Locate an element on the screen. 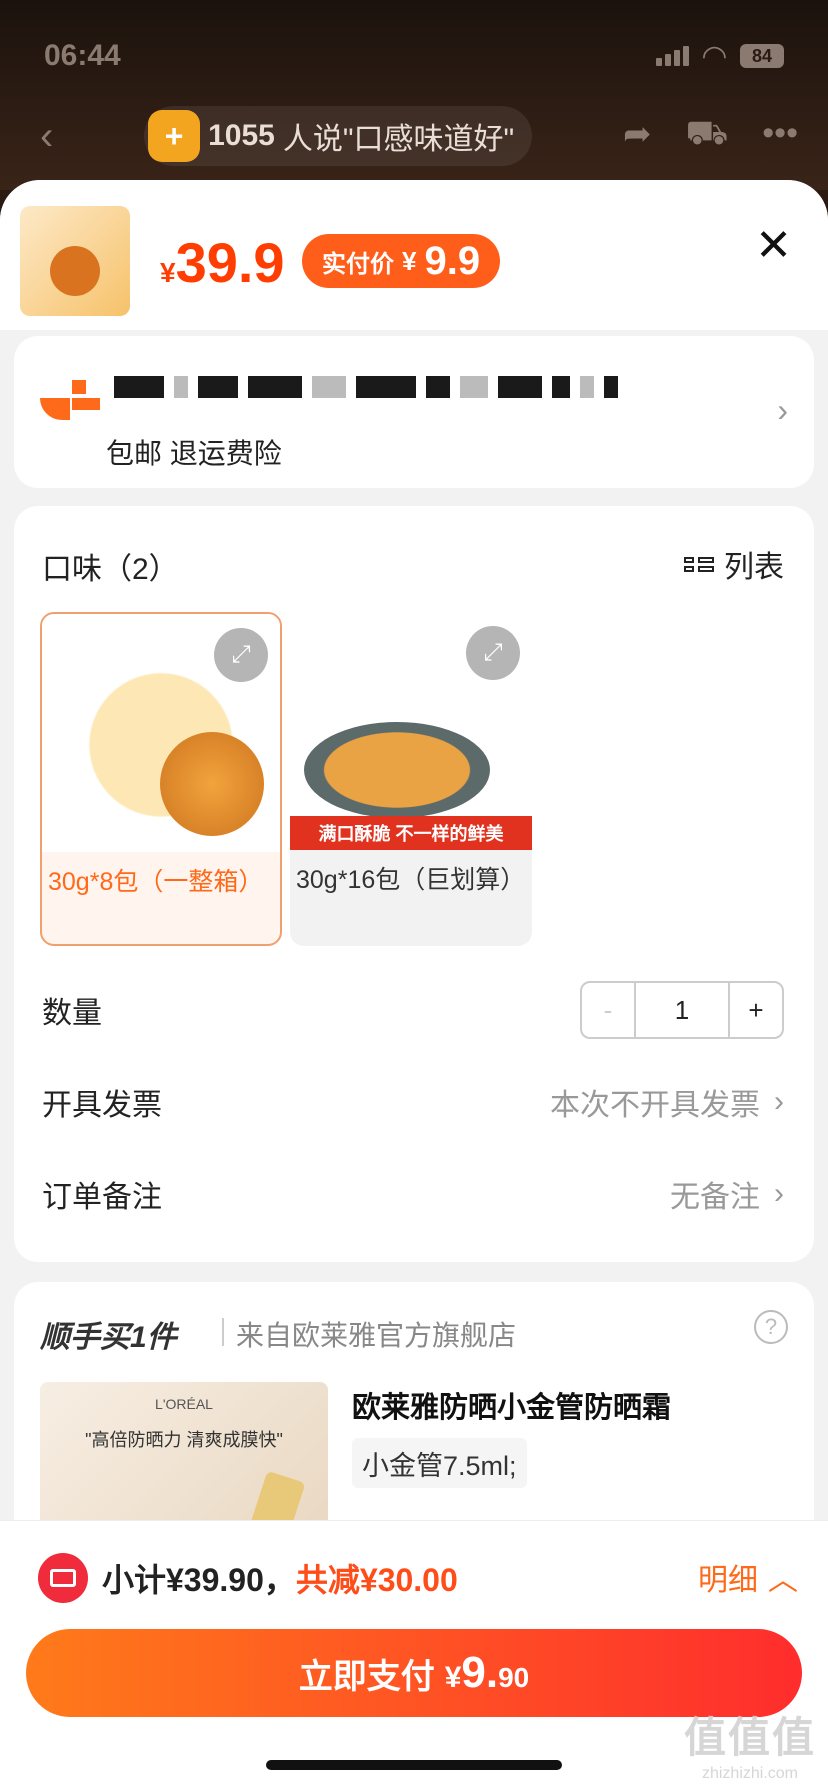  product-price: ¥ 39.9 is located at coordinates (222, 262).